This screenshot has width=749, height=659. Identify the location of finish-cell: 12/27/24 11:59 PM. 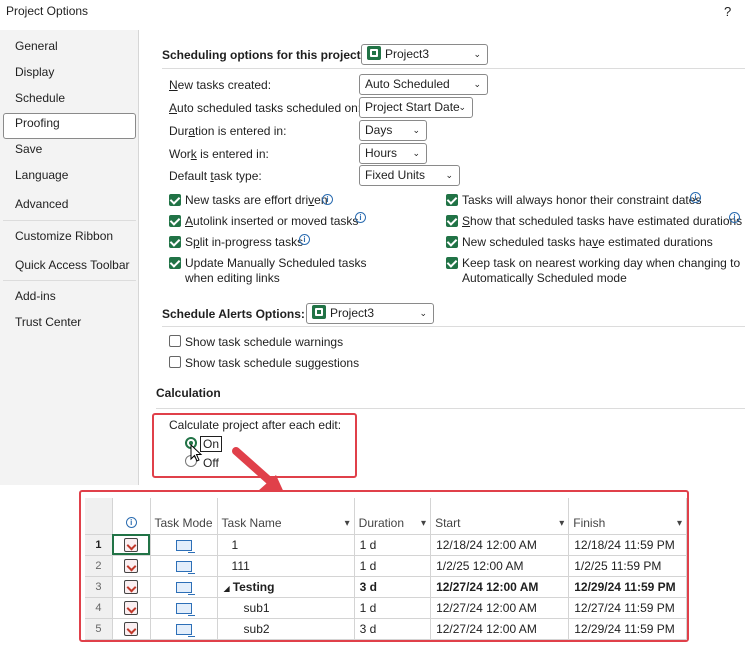
(627, 608).